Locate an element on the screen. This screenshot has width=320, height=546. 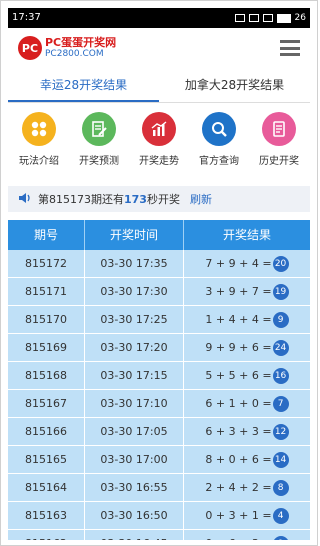
row-expression: 8 + 0 + 6 = is located at coordinates (238, 459).